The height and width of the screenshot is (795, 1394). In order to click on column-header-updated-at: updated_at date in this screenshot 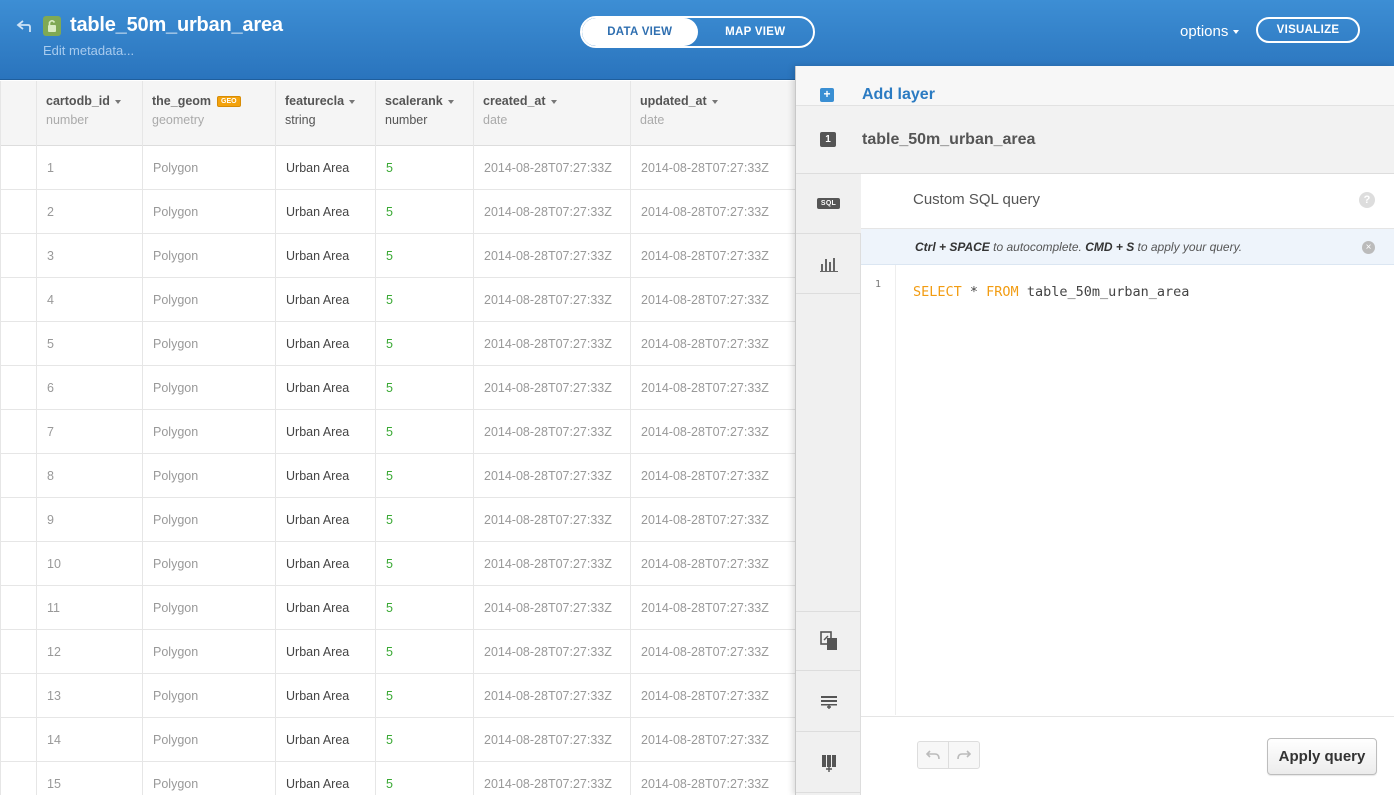, I will do `click(712, 113)`.